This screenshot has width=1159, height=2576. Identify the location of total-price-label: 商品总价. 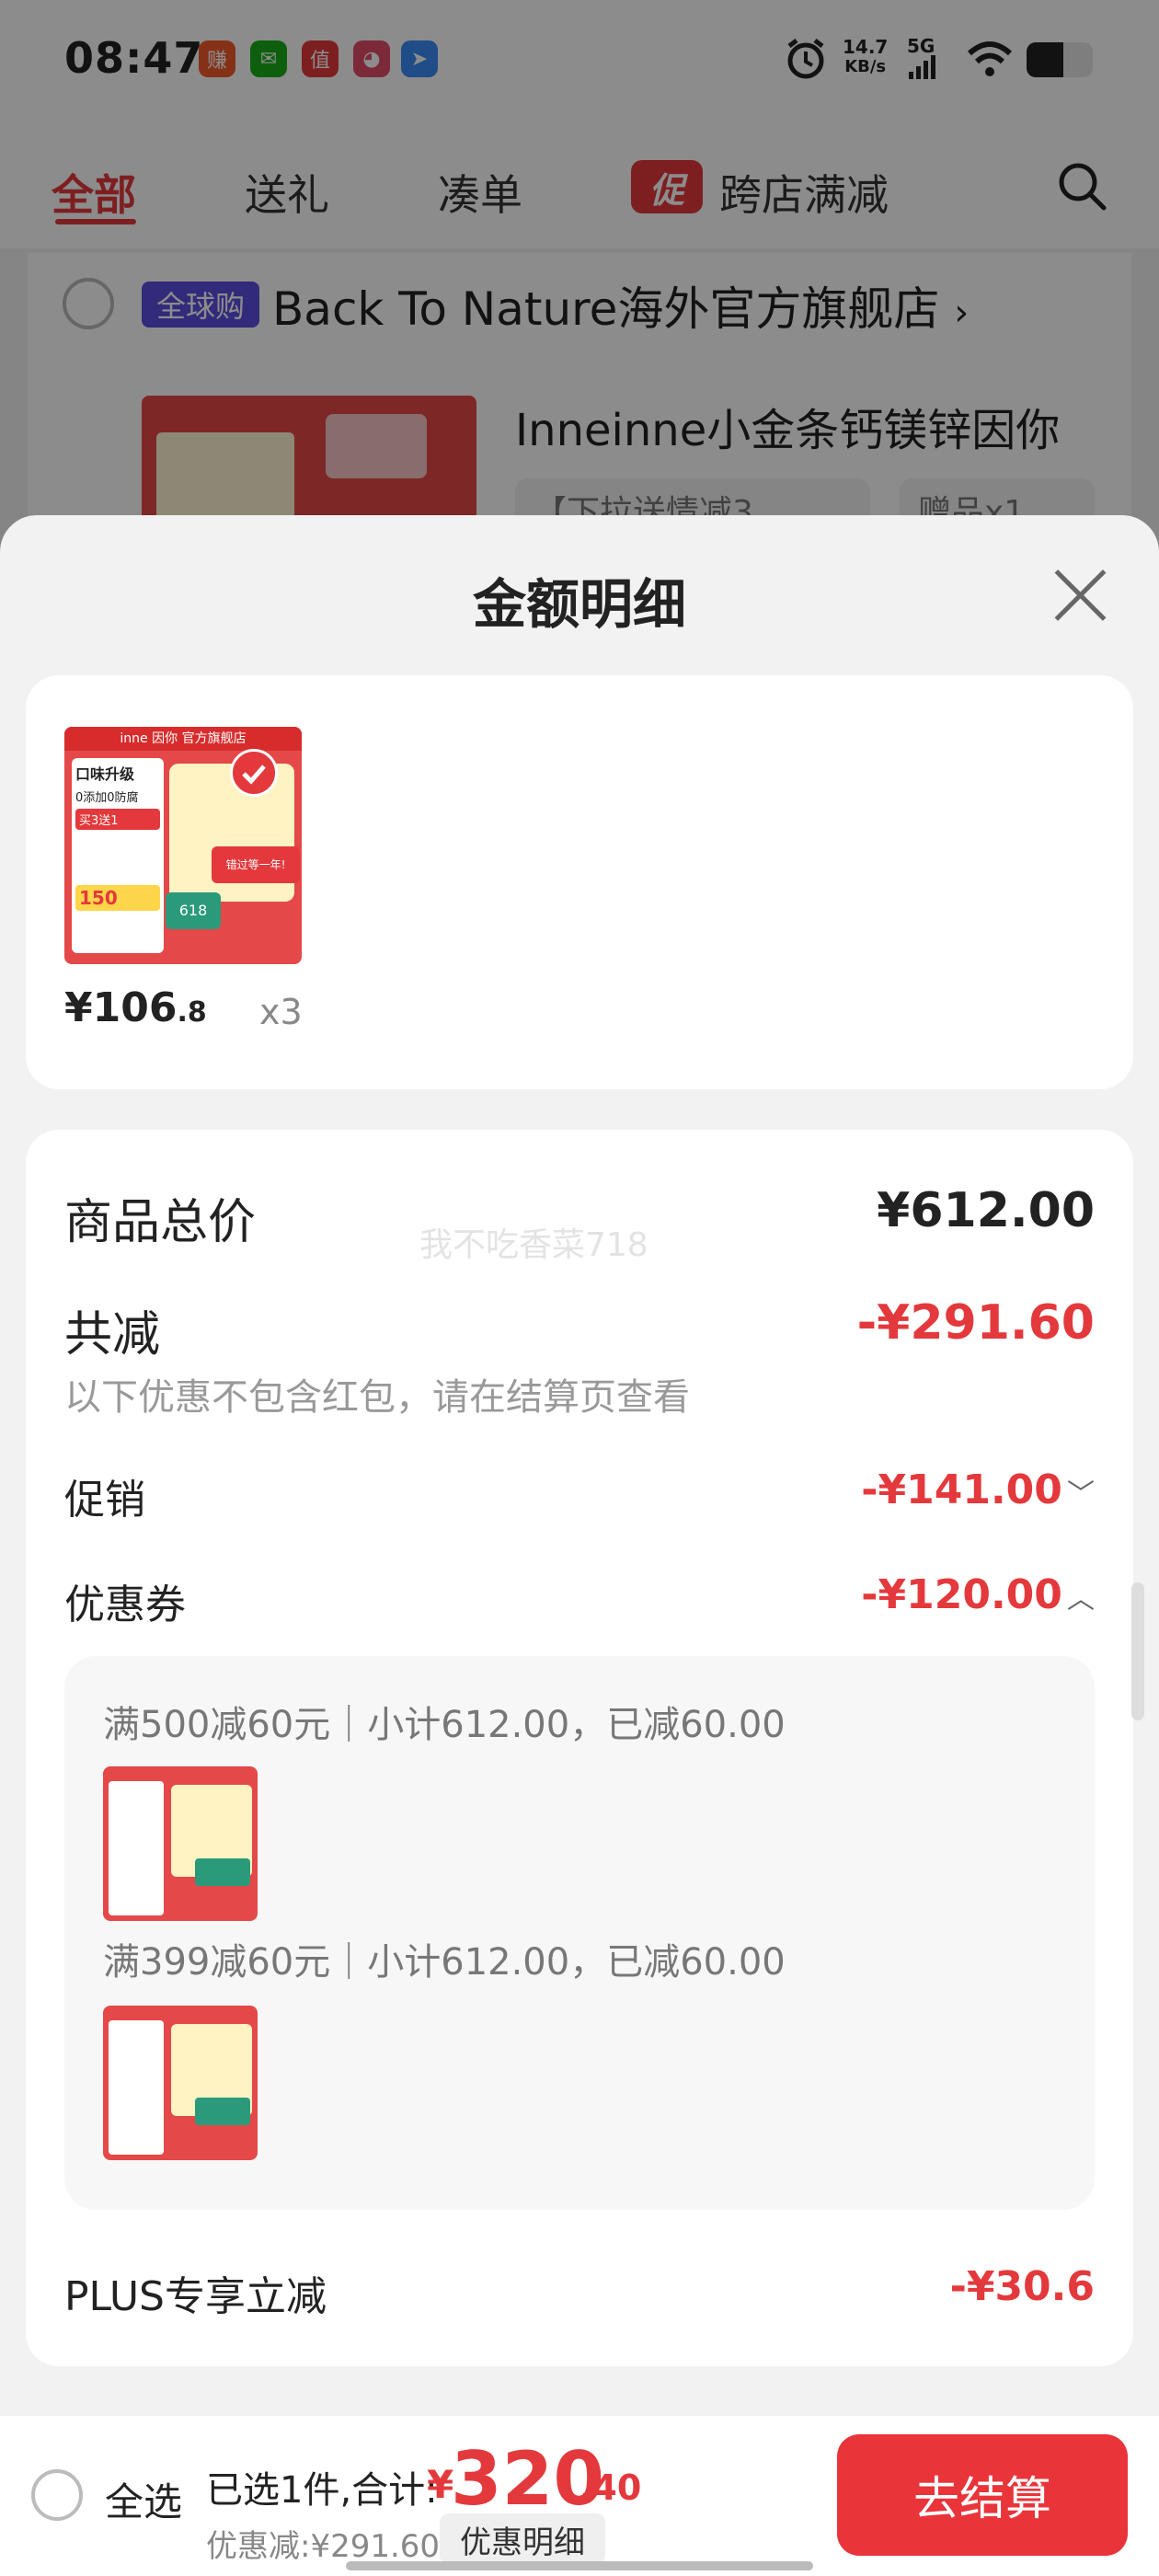
(160, 1222).